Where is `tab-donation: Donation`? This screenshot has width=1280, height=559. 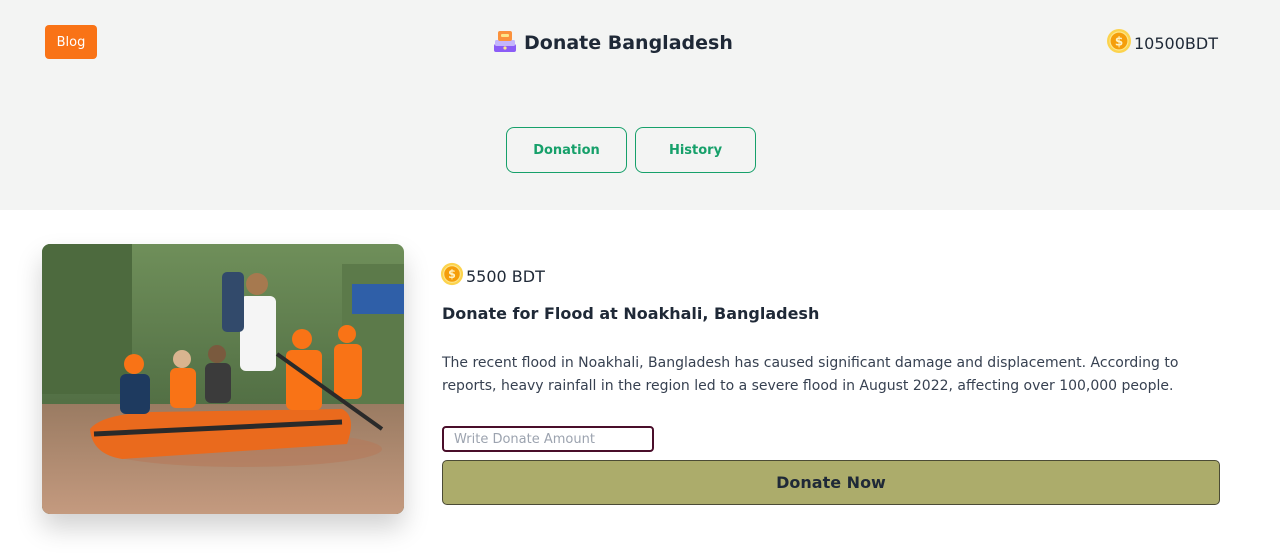
tab-donation: Donation is located at coordinates (566, 150).